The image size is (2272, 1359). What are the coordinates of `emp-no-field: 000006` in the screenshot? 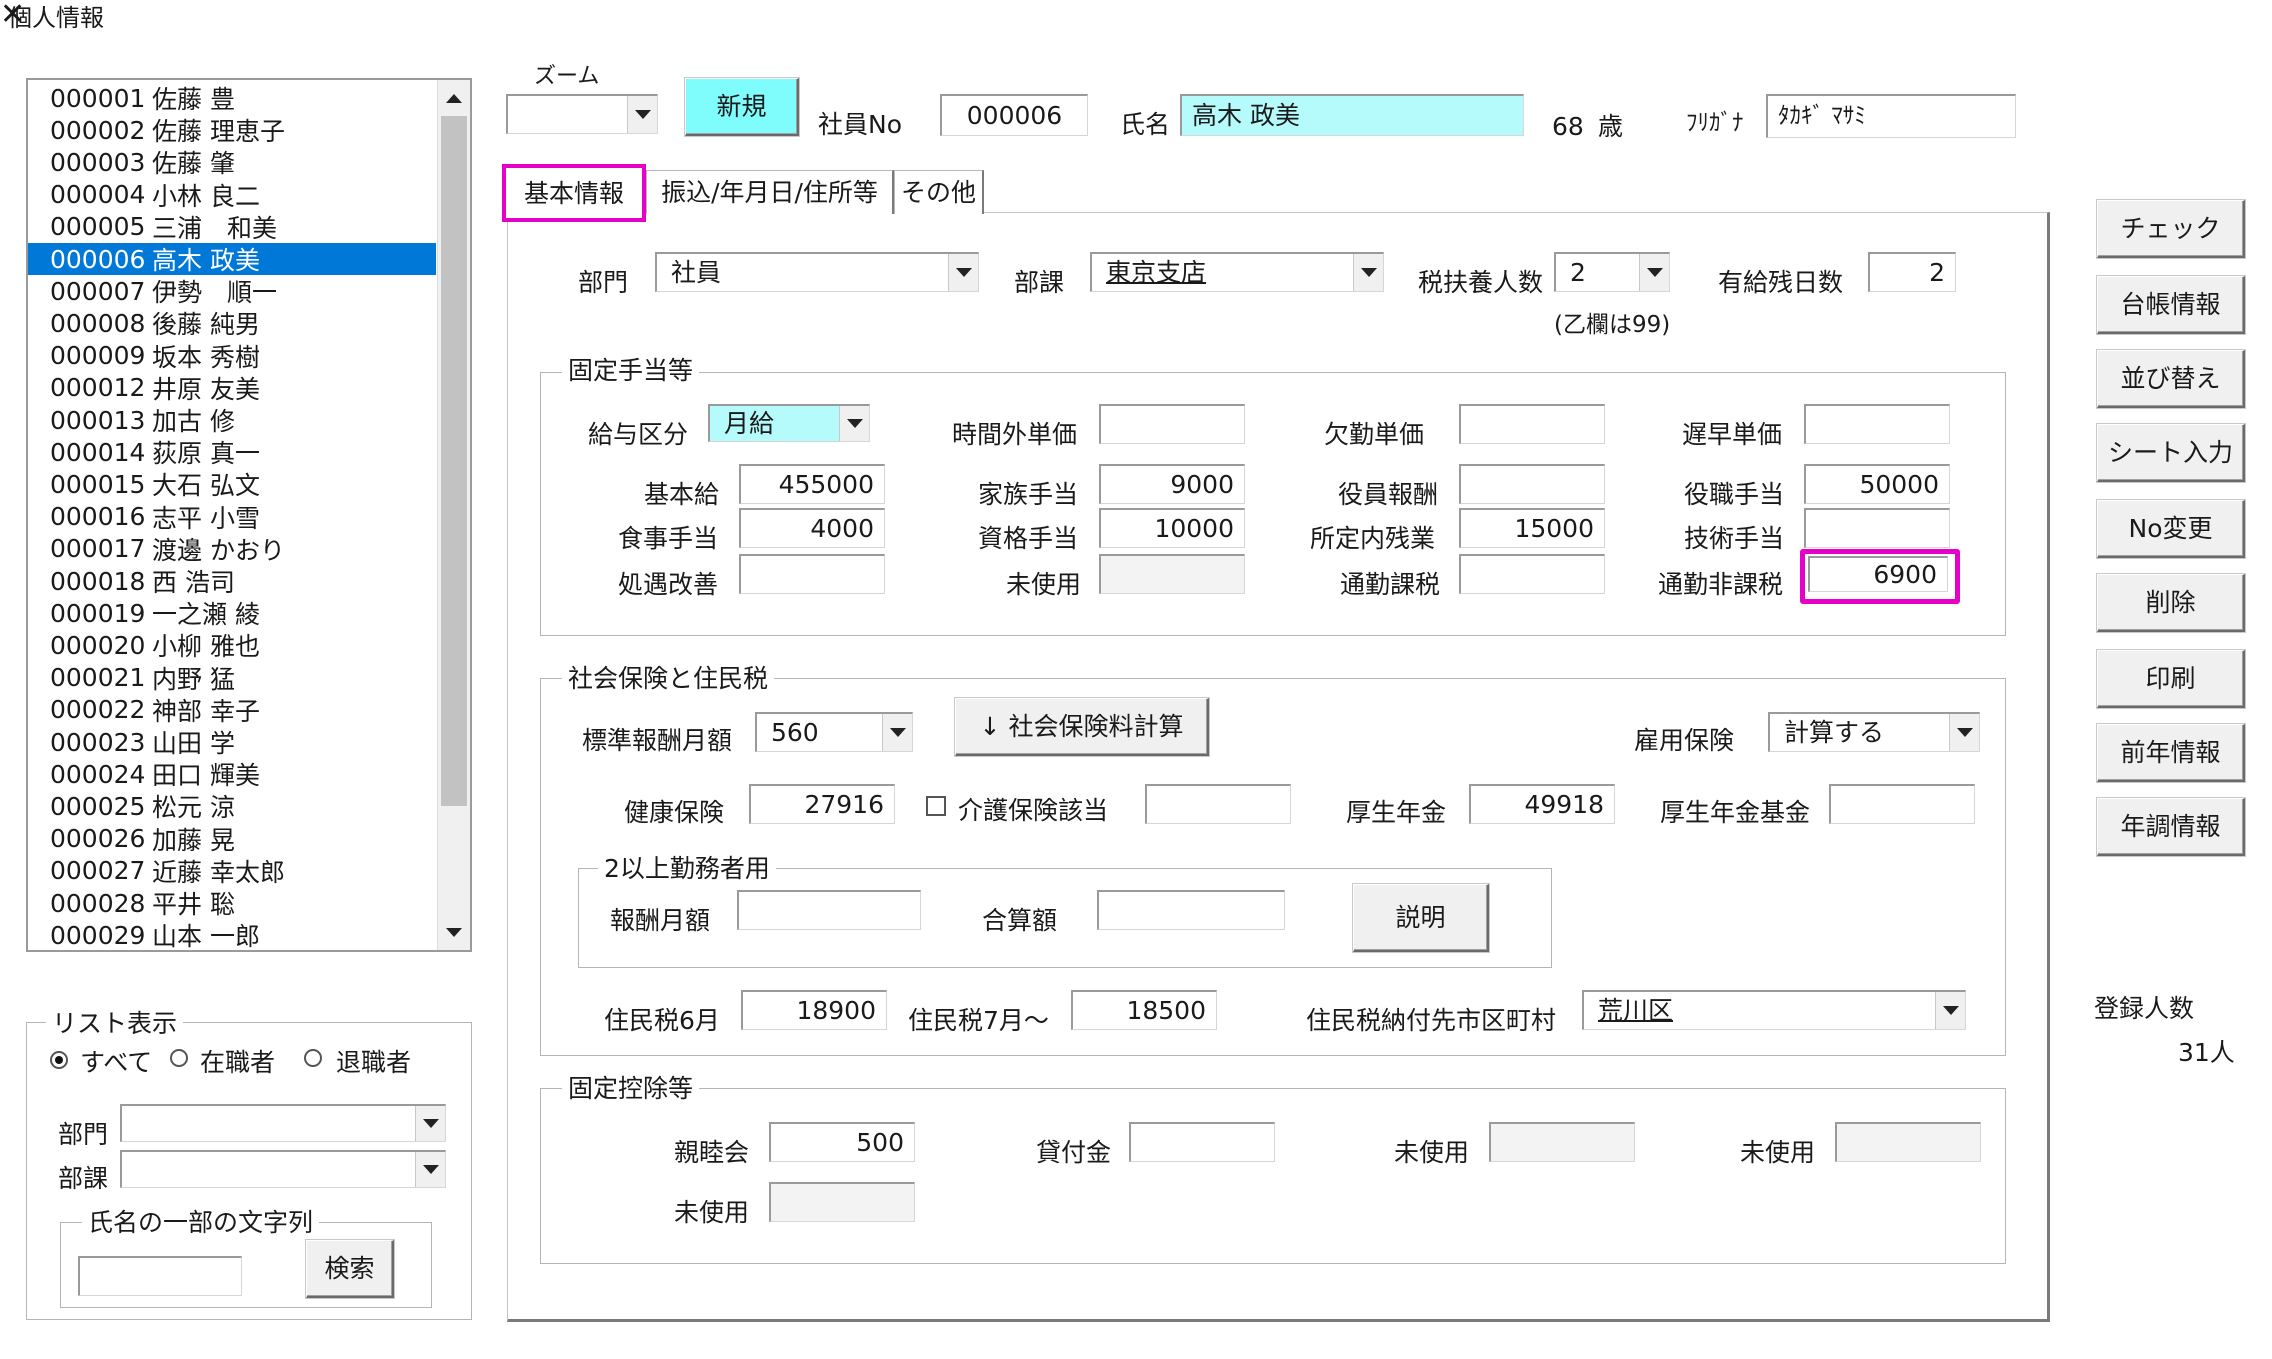 It's located at (1014, 115).